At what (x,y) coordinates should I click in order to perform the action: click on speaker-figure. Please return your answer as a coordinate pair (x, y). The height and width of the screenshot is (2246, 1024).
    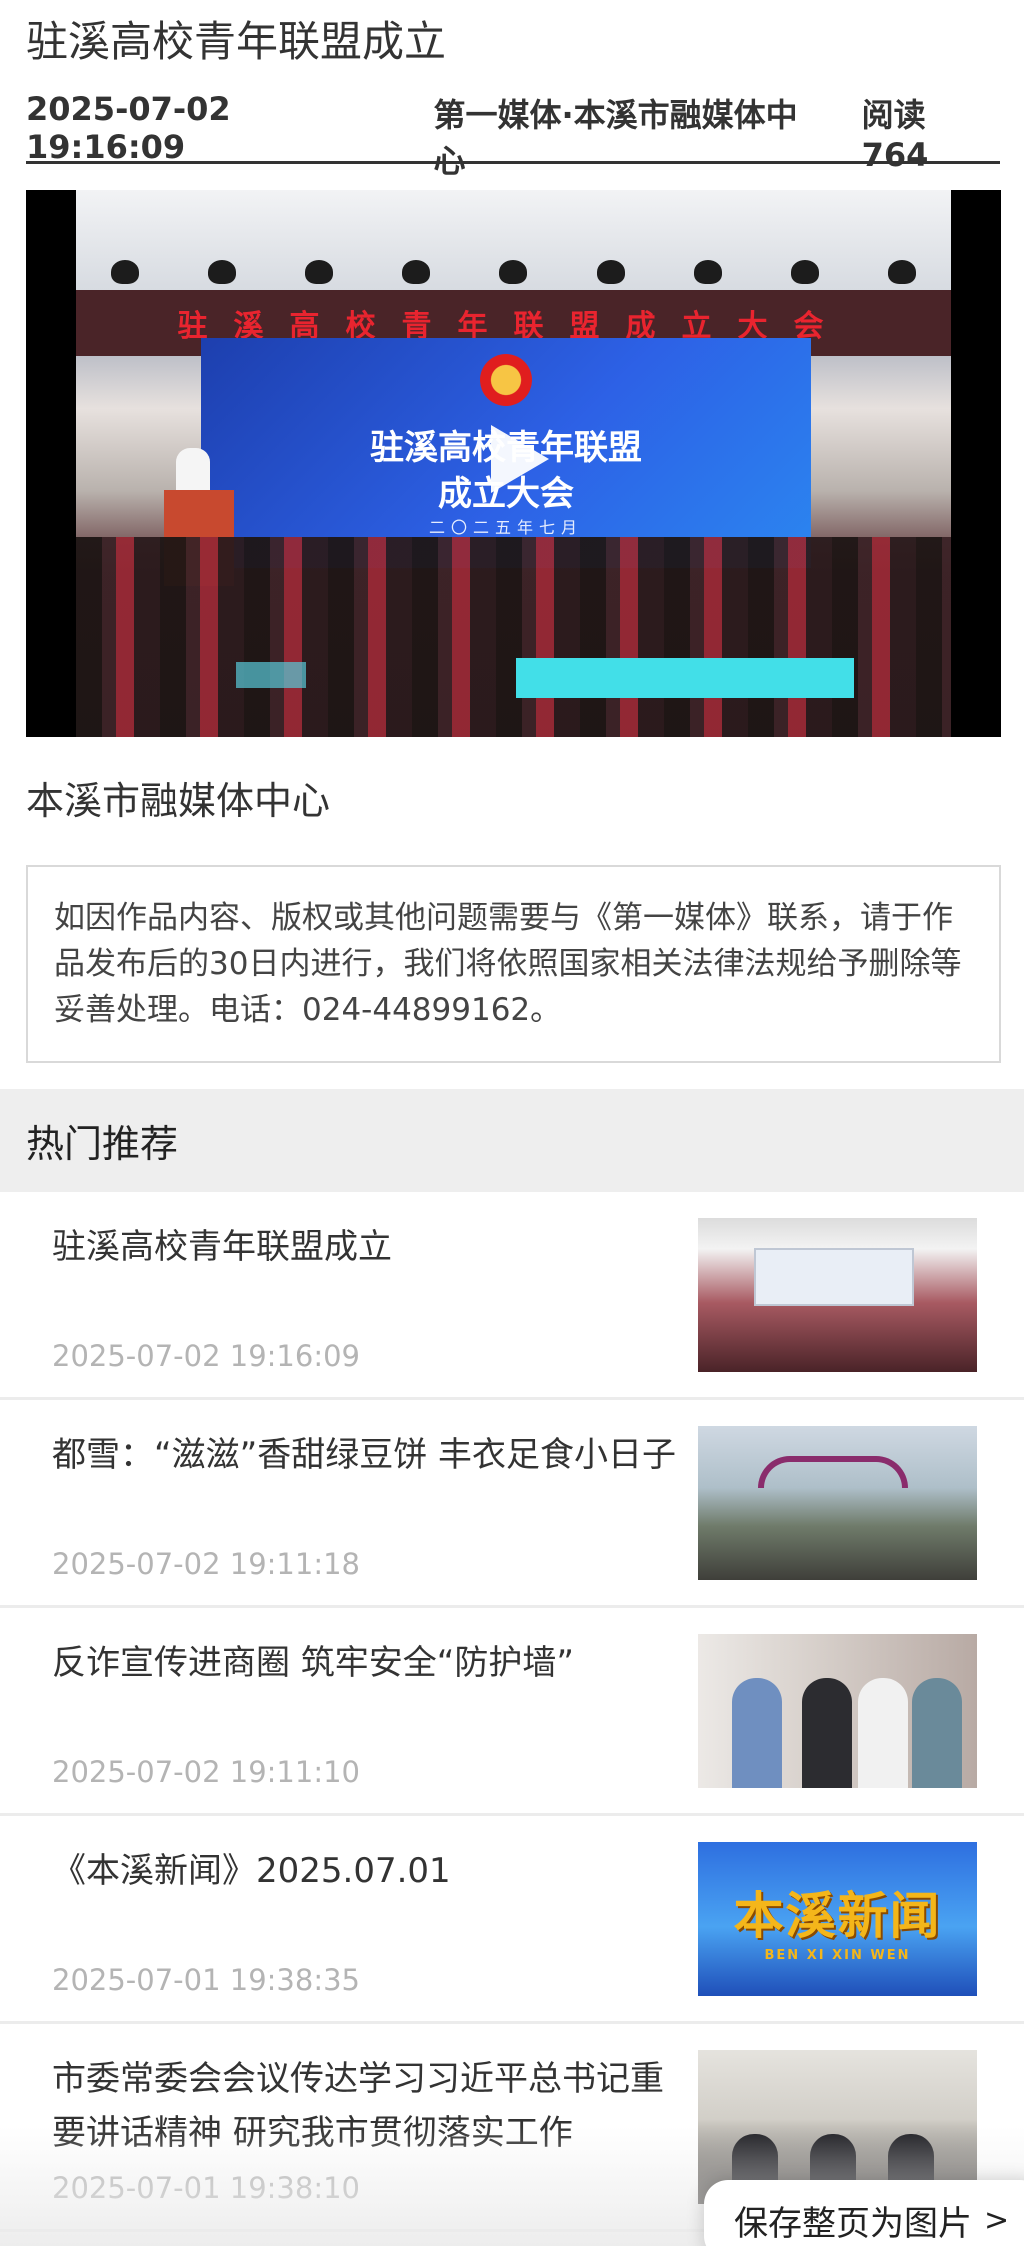
    Looking at the image, I should click on (193, 471).